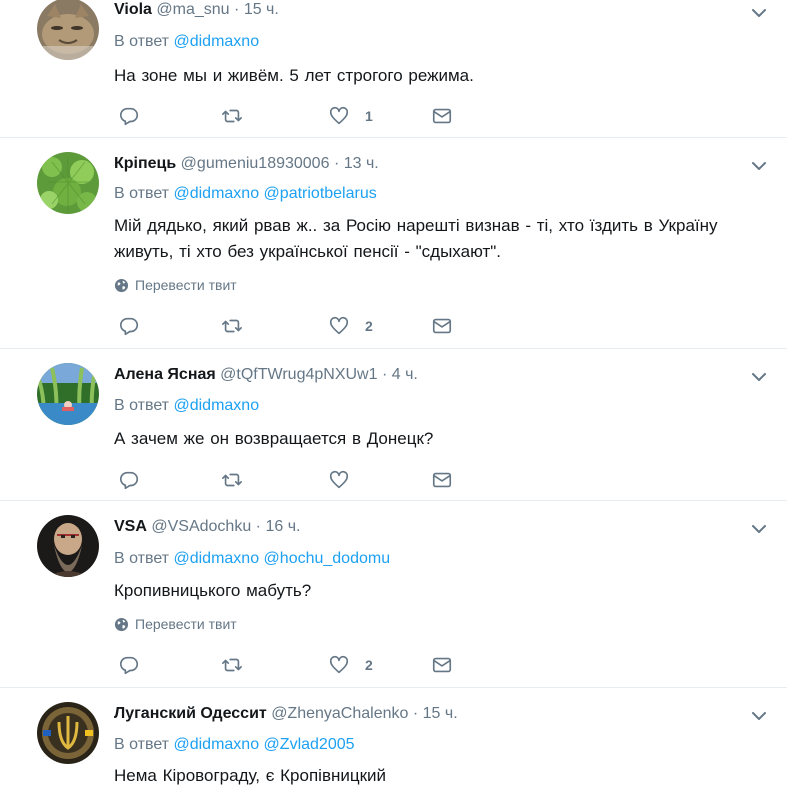 This screenshot has height=799, width=787. I want to click on mention-link: @Zvlad2005, so click(309, 744).